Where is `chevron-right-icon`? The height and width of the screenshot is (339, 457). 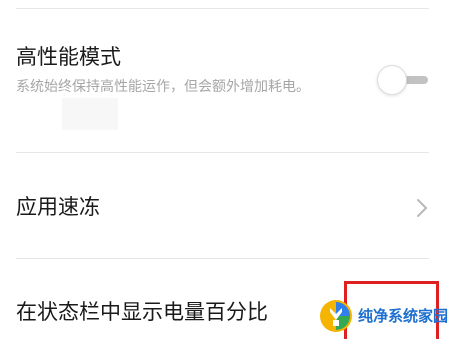
chevron-right-icon is located at coordinates (422, 208).